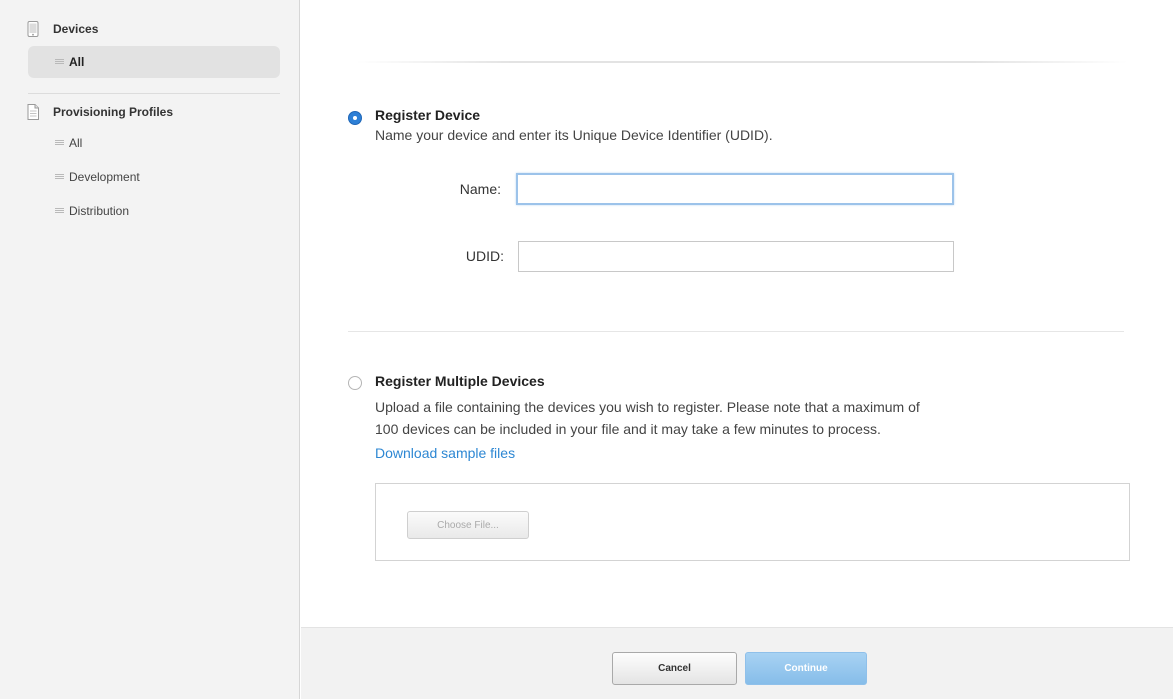 This screenshot has height=699, width=1173. I want to click on name-input, so click(735, 189).